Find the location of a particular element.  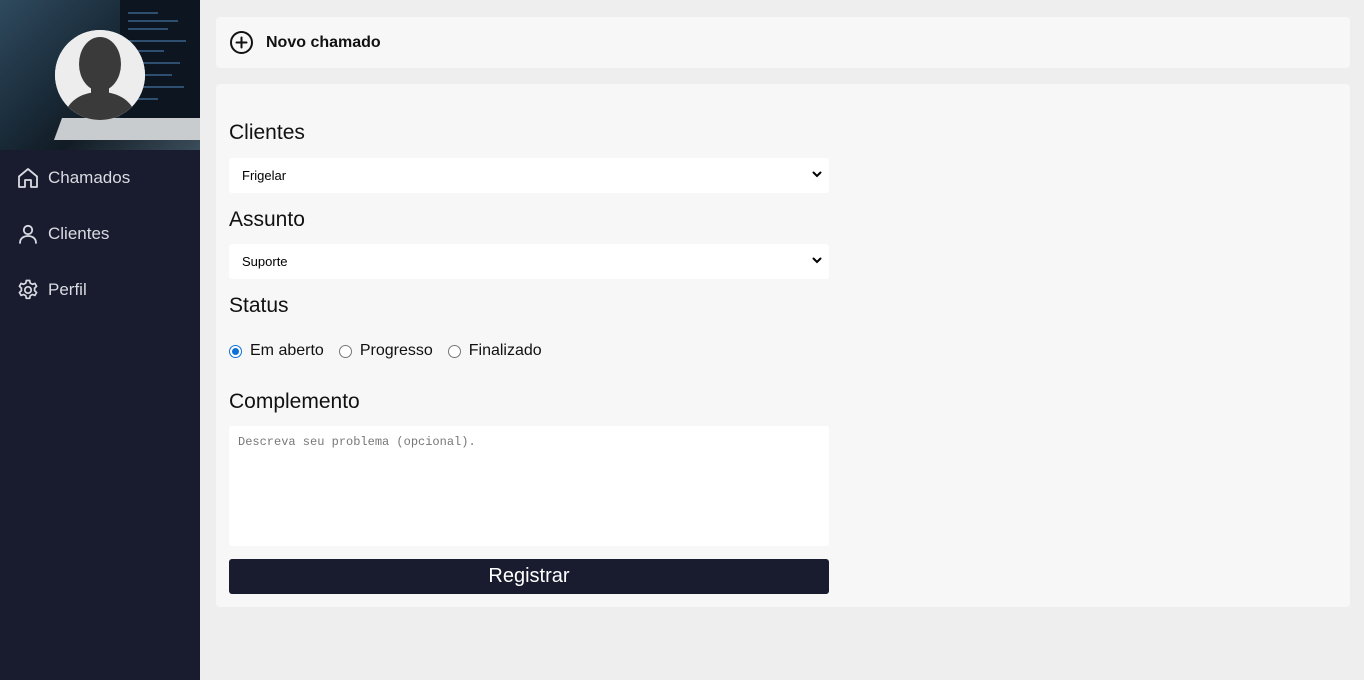

assunto-label: Assunto is located at coordinates (267, 219).